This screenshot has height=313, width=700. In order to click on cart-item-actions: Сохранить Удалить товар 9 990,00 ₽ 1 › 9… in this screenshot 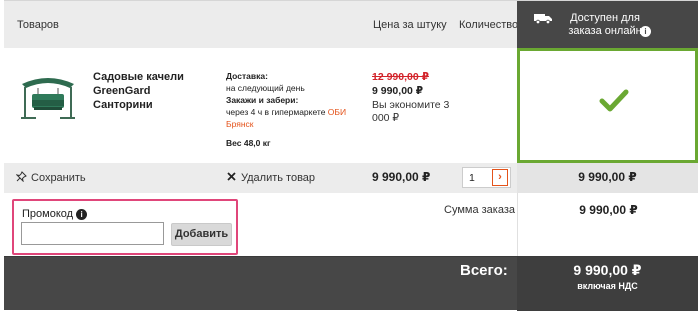, I will do `click(351, 178)`.